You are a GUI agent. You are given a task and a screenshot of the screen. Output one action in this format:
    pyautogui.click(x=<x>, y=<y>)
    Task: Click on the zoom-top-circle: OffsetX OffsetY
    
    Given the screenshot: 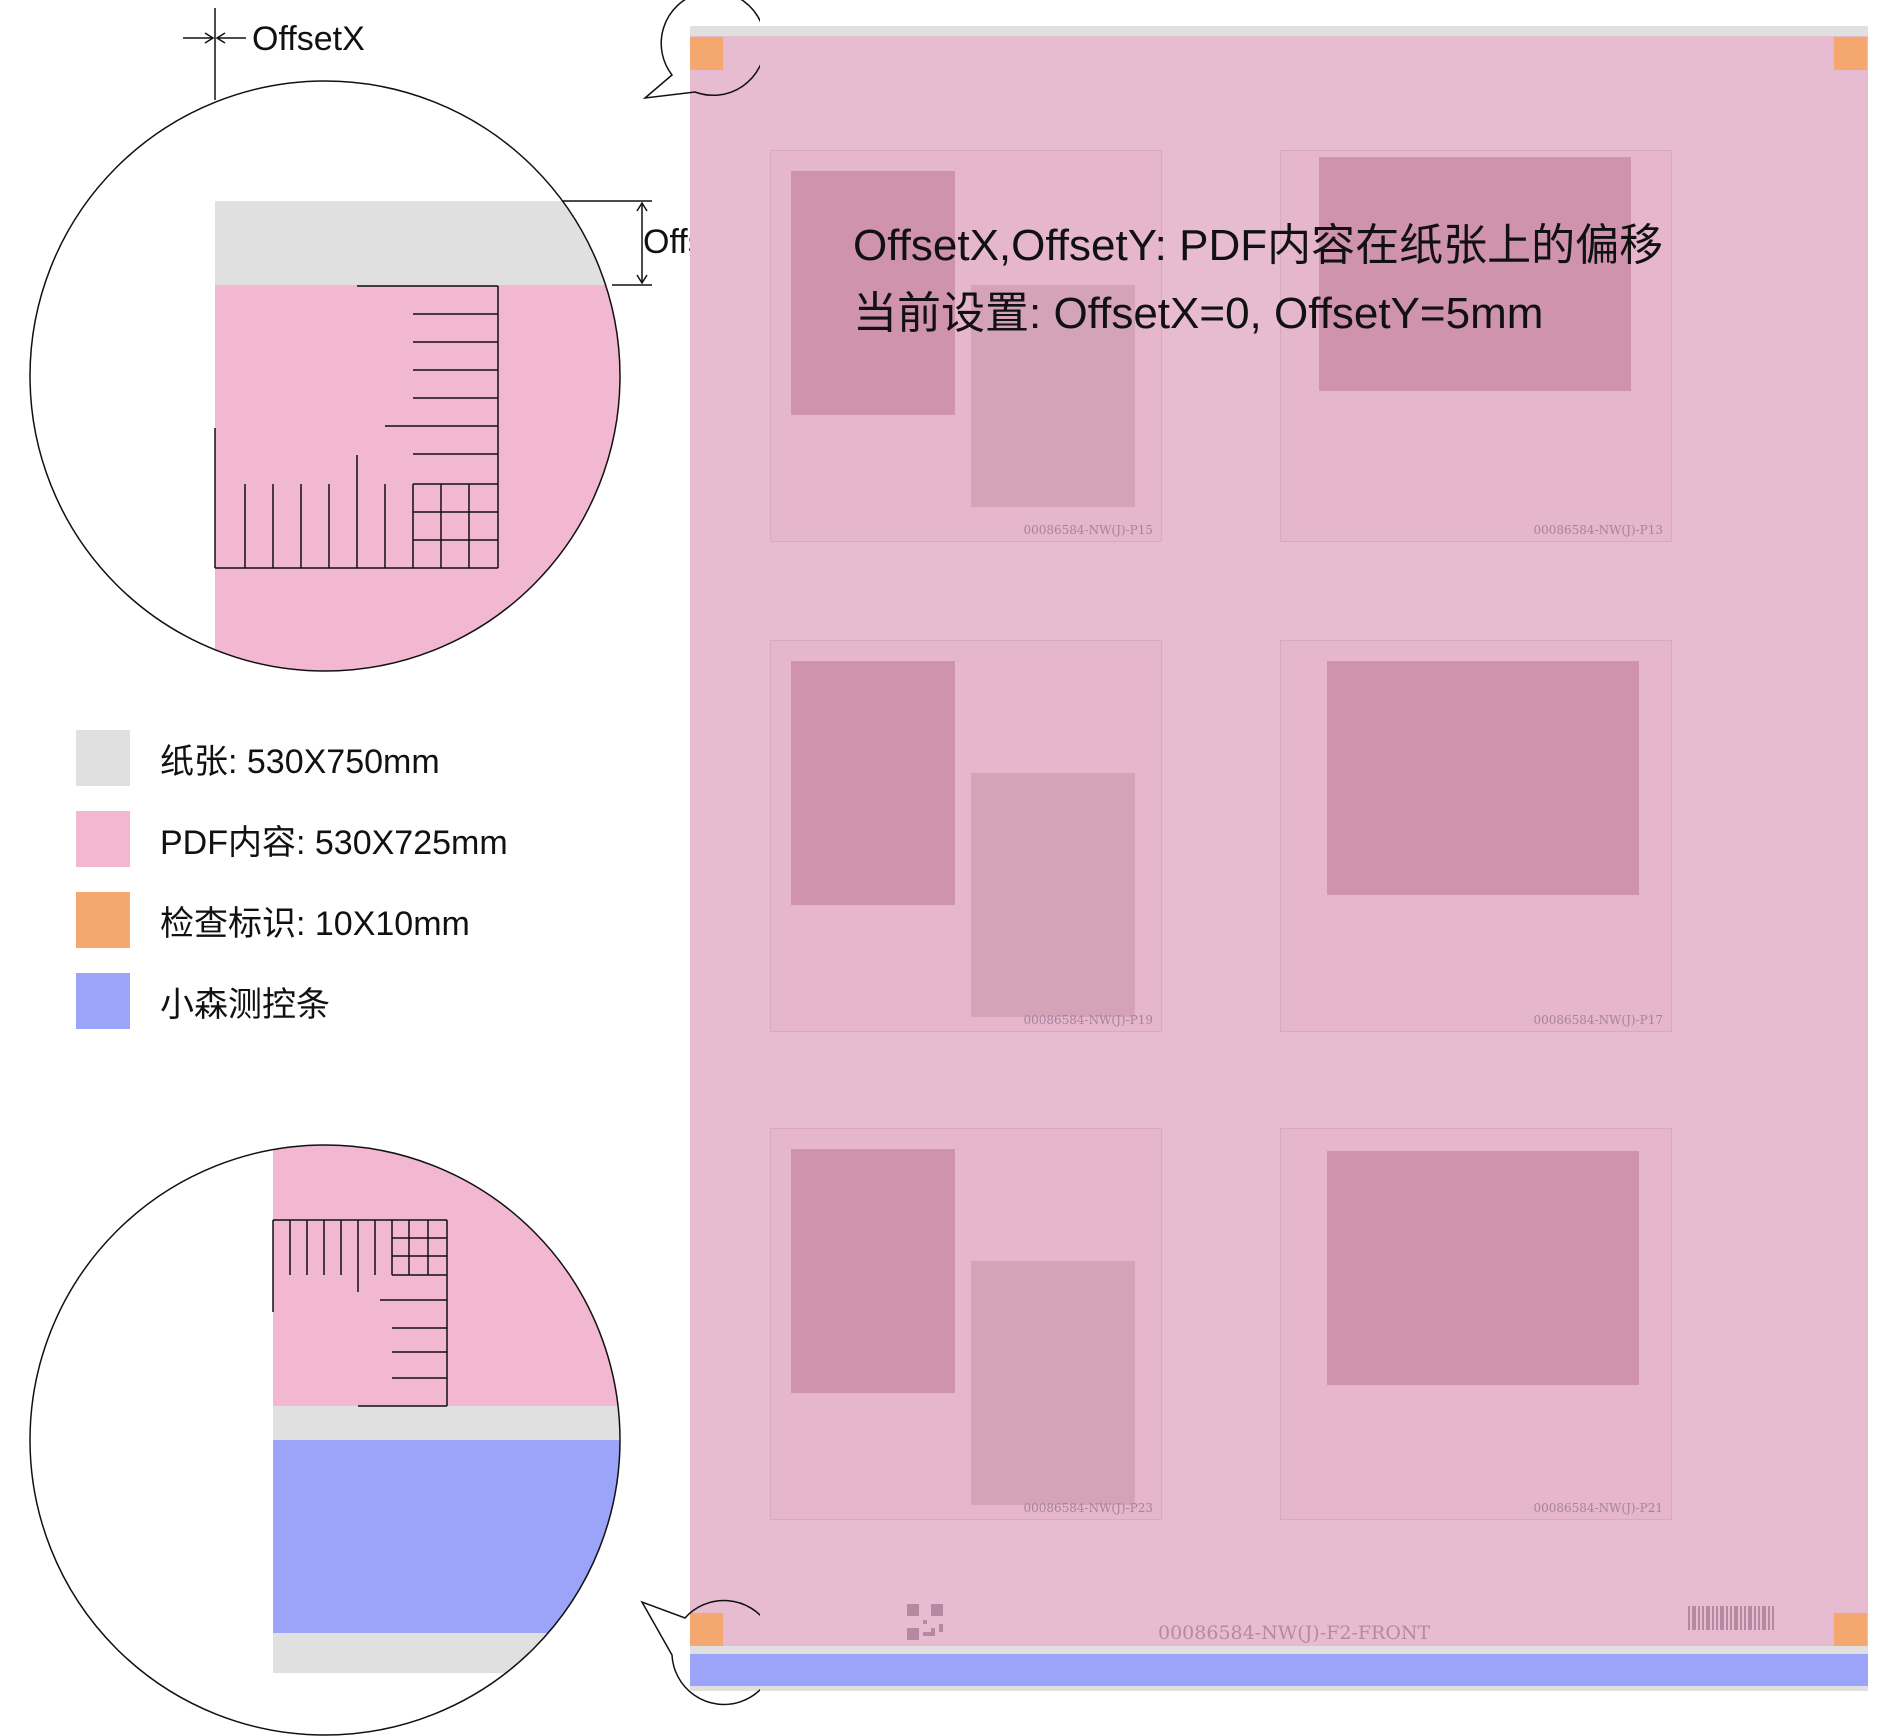 What is the action you would take?
    pyautogui.click(x=359, y=340)
    